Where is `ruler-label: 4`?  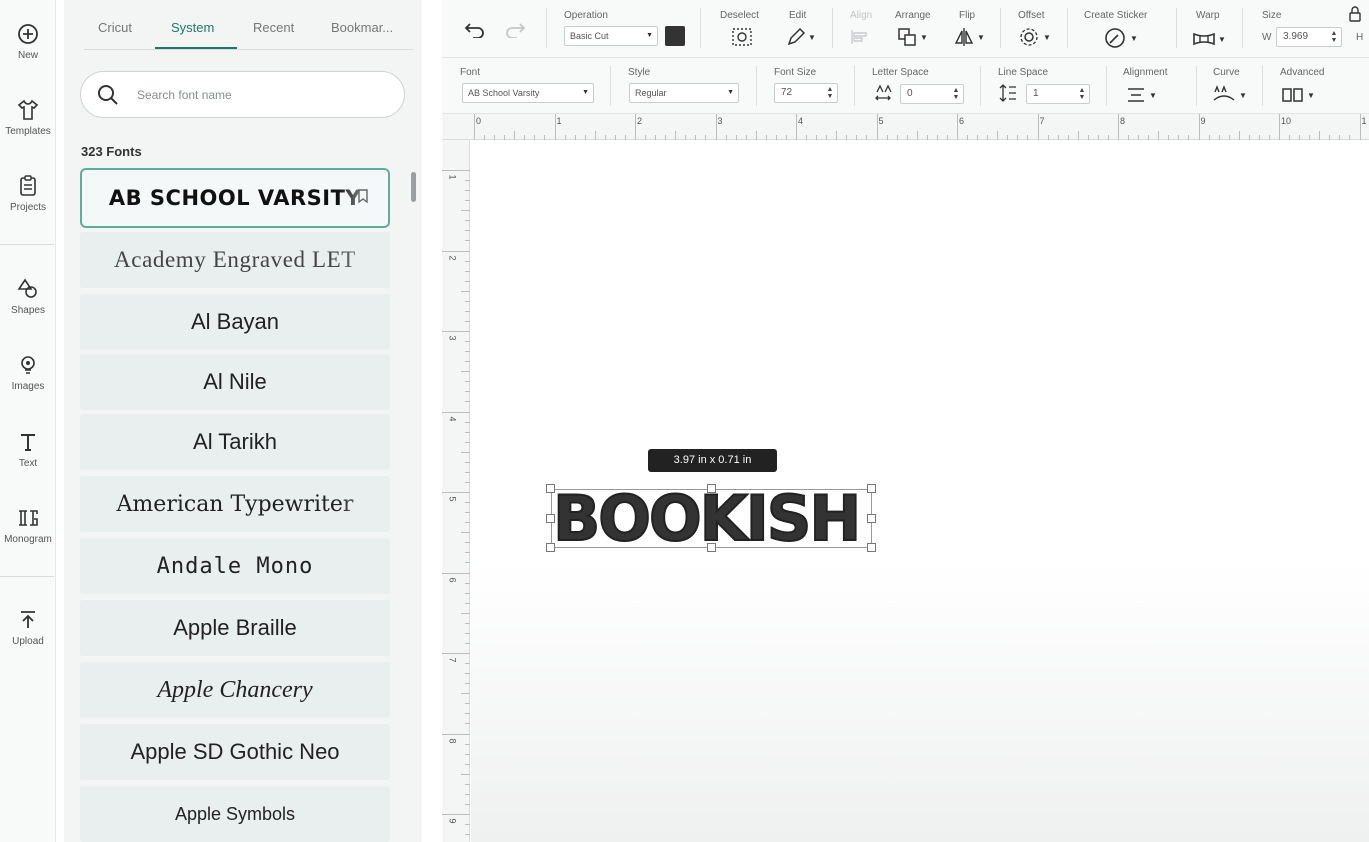
ruler-label: 4 is located at coordinates (452, 418).